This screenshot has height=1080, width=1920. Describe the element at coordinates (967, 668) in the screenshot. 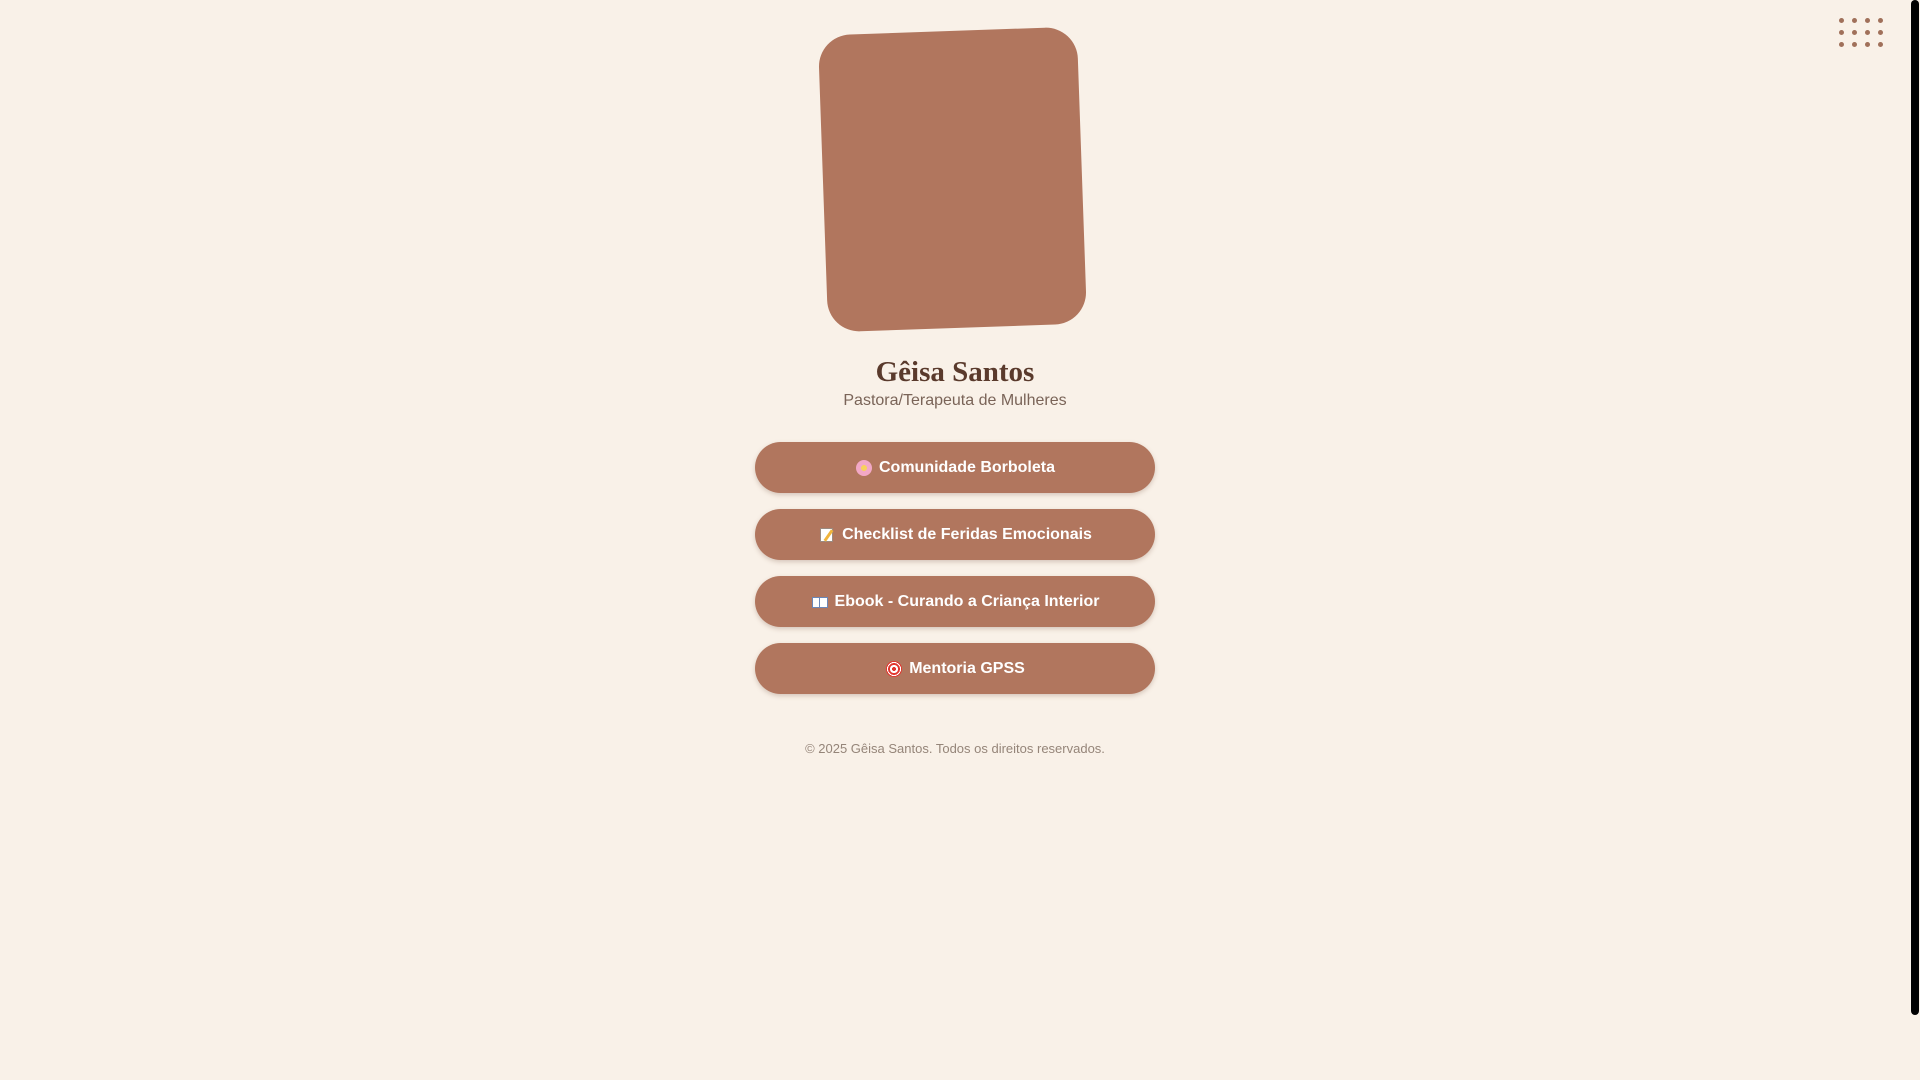

I see `link-label: Mentoria GPSS` at that location.